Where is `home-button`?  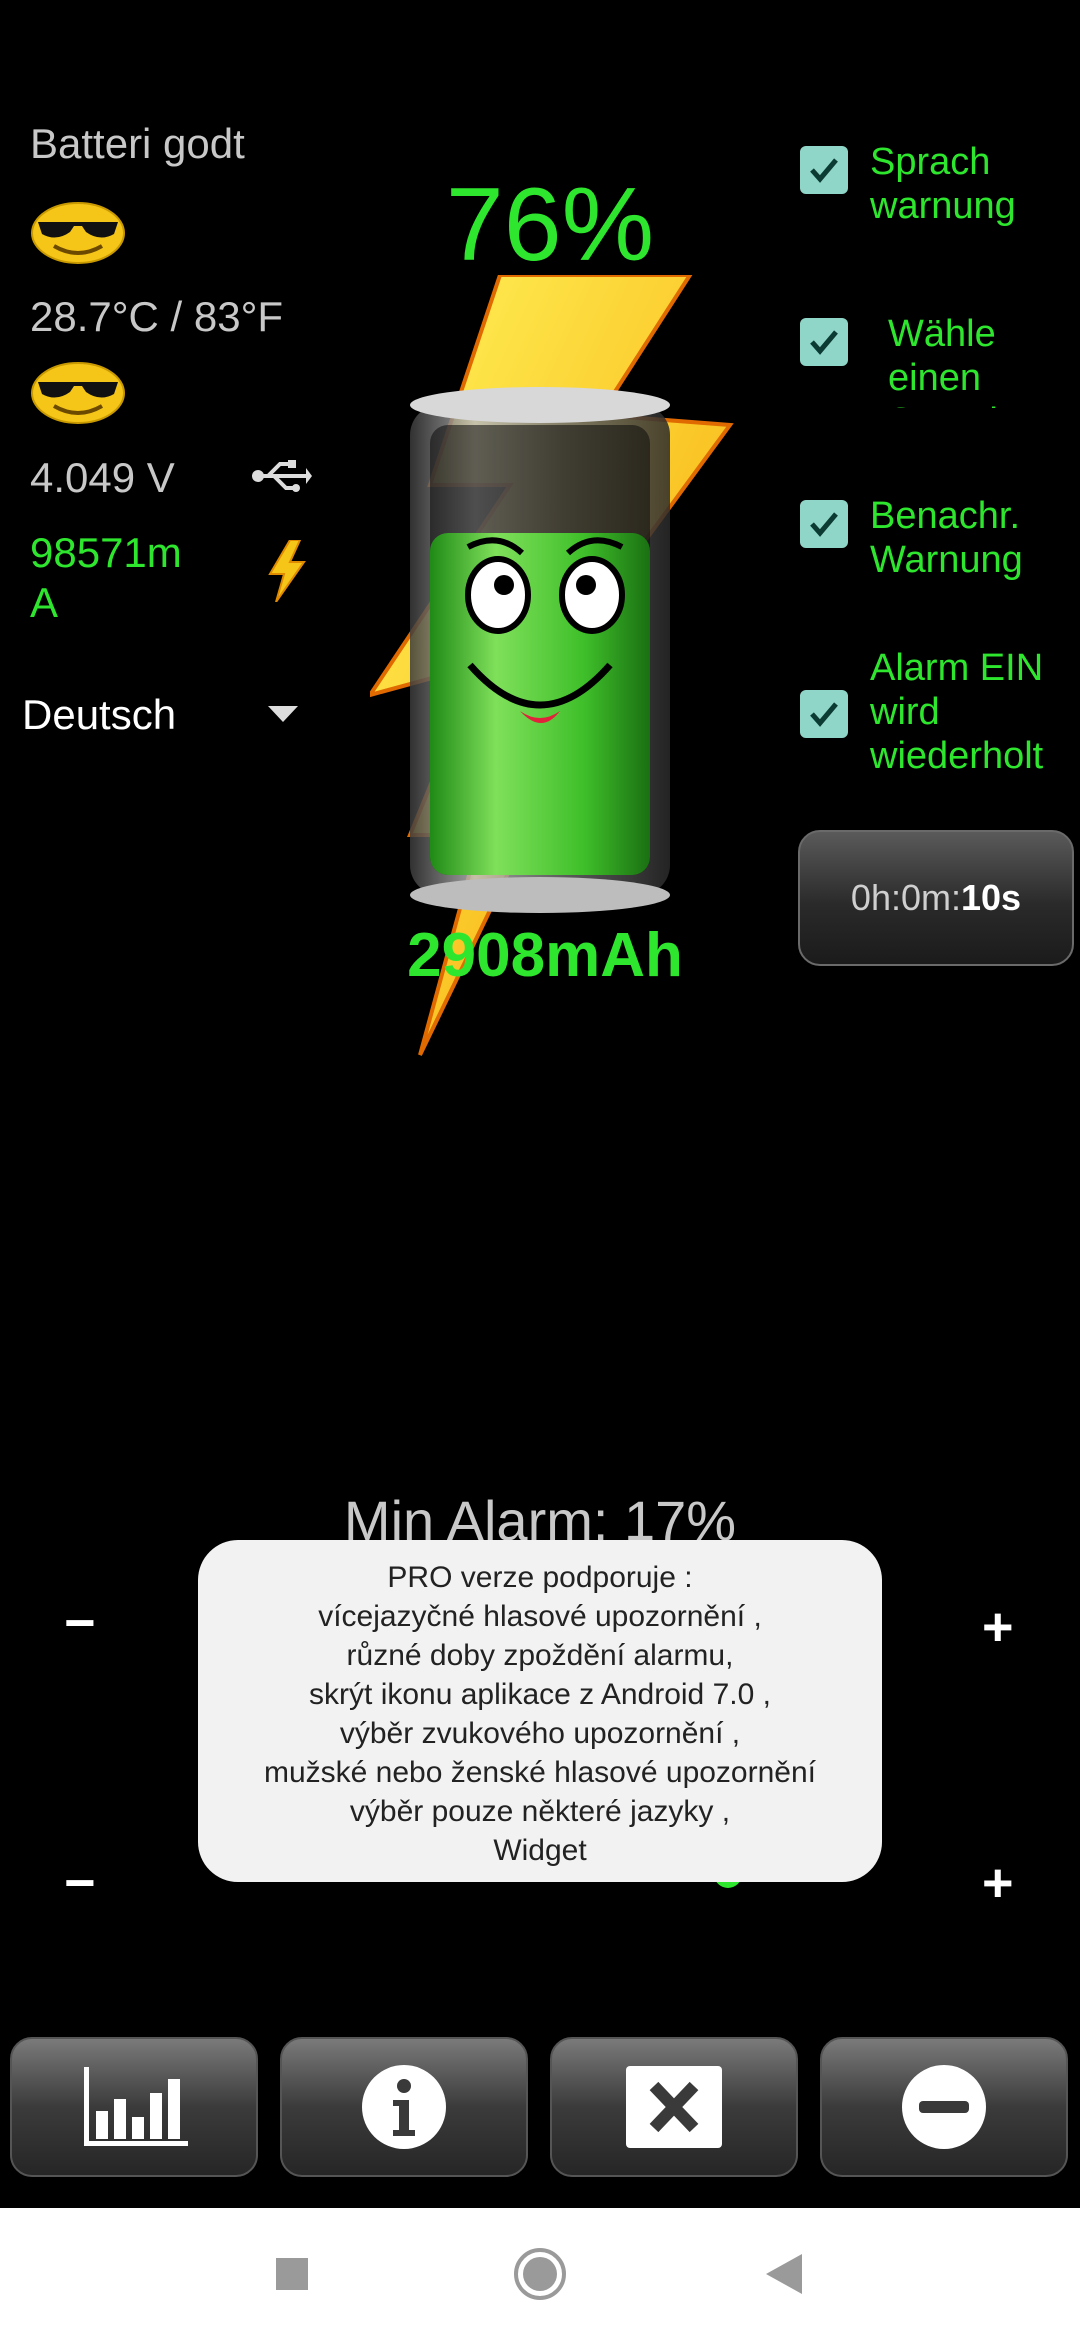 home-button is located at coordinates (540, 2274).